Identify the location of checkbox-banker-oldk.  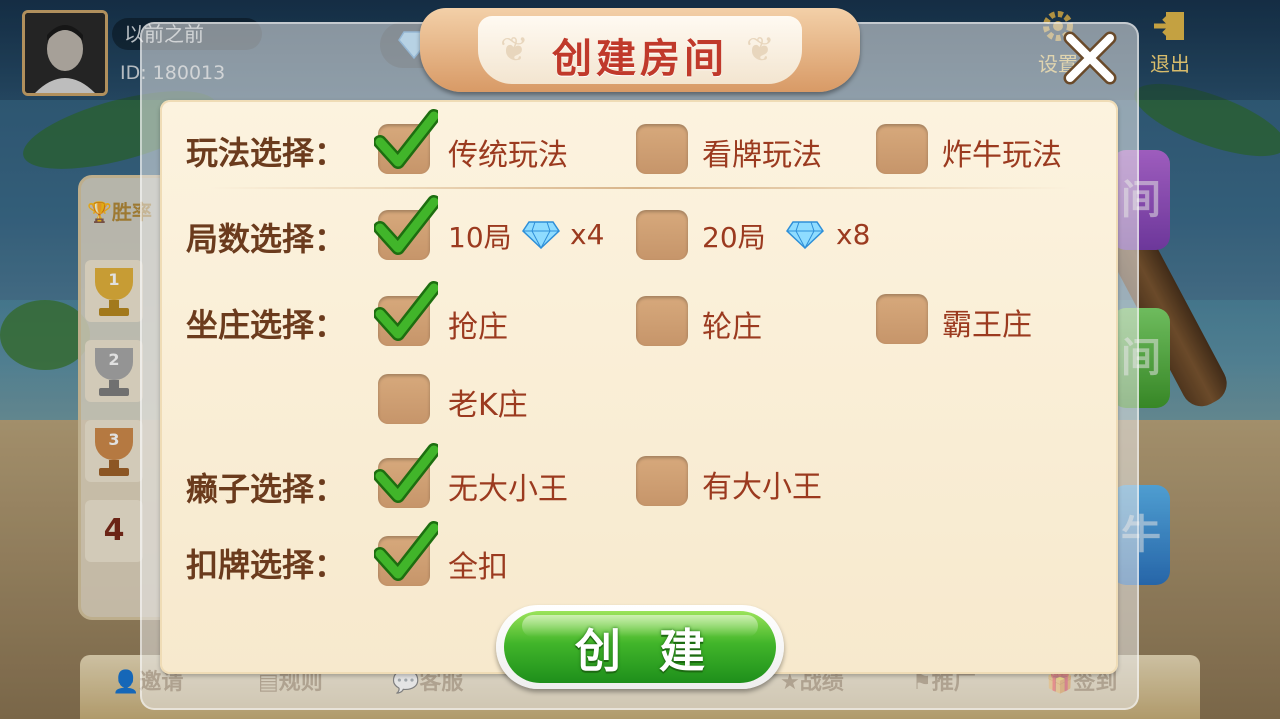
(404, 399).